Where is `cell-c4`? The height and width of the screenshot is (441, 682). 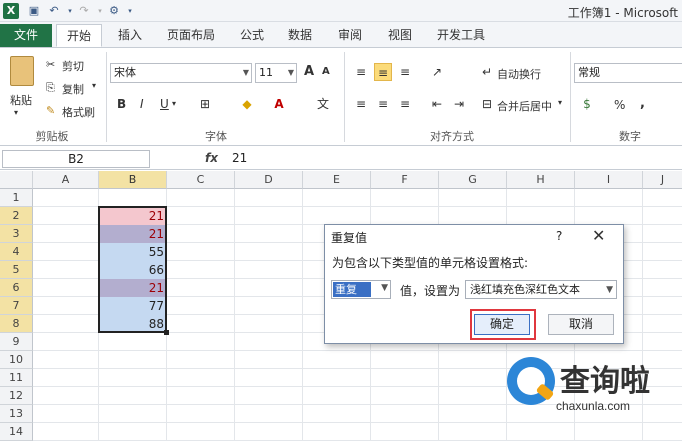 cell-c4 is located at coordinates (201, 252).